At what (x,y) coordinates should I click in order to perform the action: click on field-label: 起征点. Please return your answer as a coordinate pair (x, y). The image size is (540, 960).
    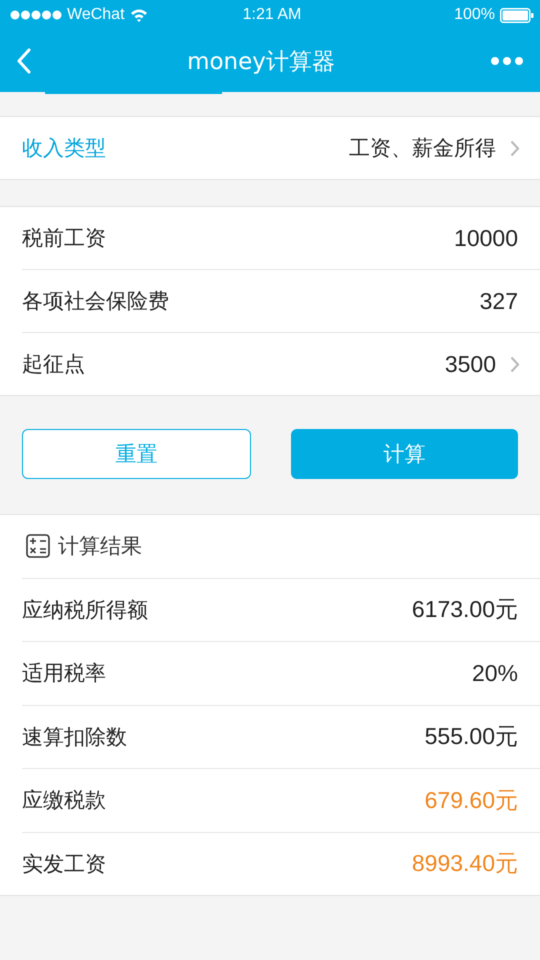
    Looking at the image, I should click on (53, 364).